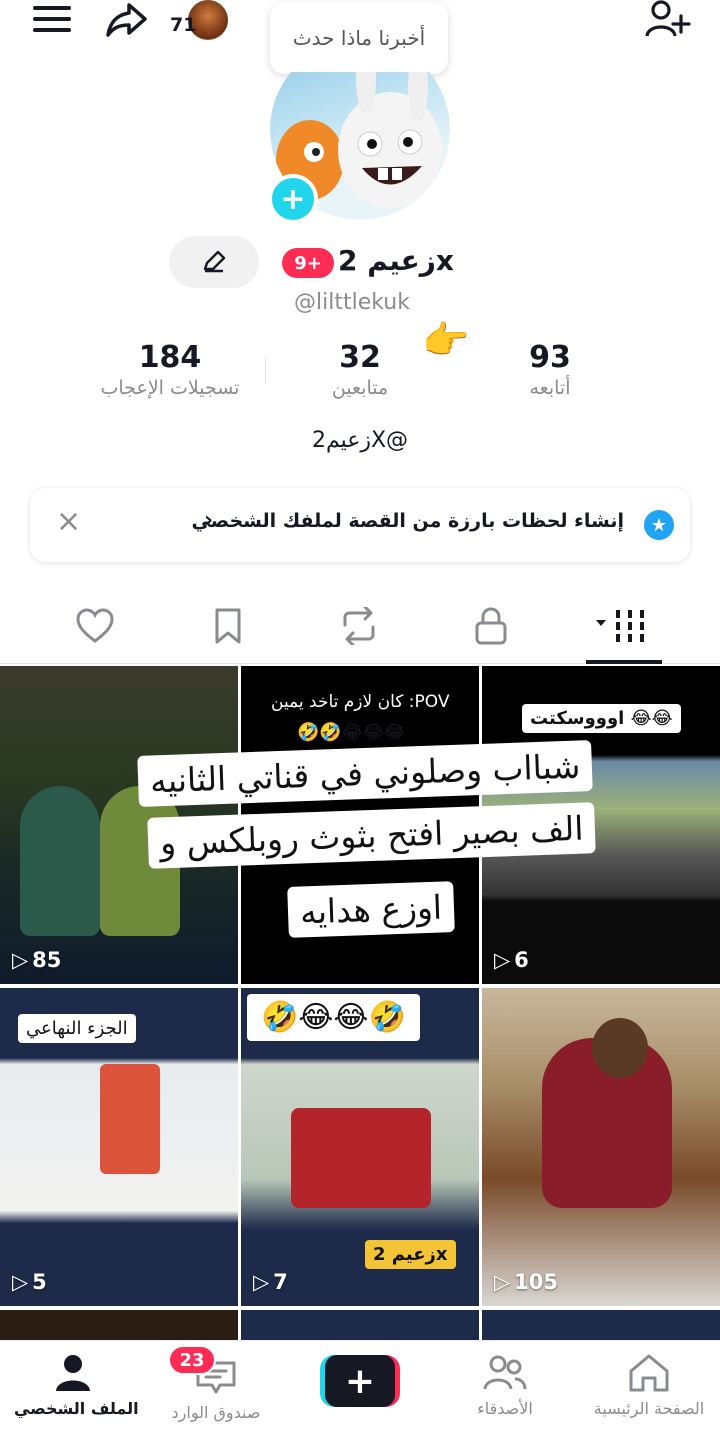 This screenshot has width=720, height=1444. I want to click on create-button: +, so click(360, 1381).